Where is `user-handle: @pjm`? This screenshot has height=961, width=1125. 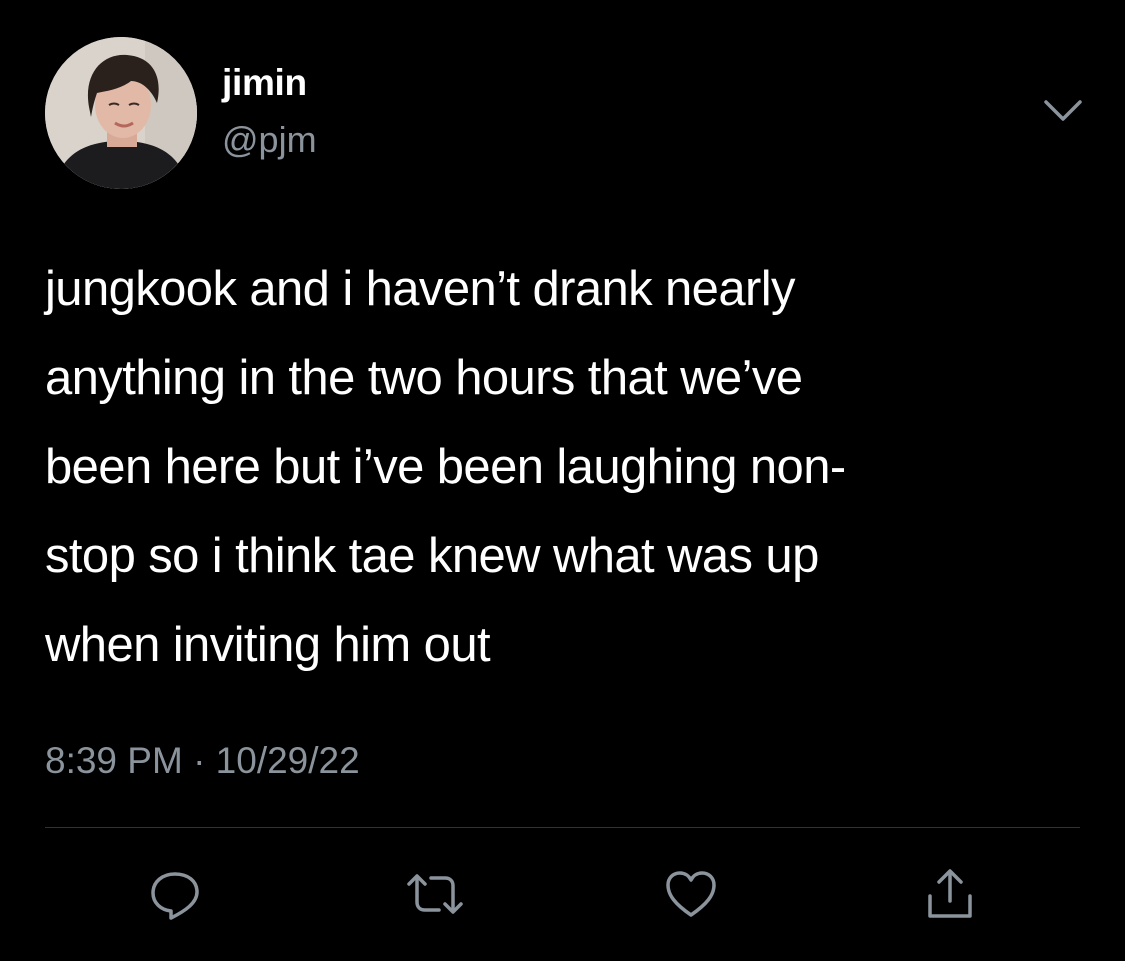
user-handle: @pjm is located at coordinates (269, 140).